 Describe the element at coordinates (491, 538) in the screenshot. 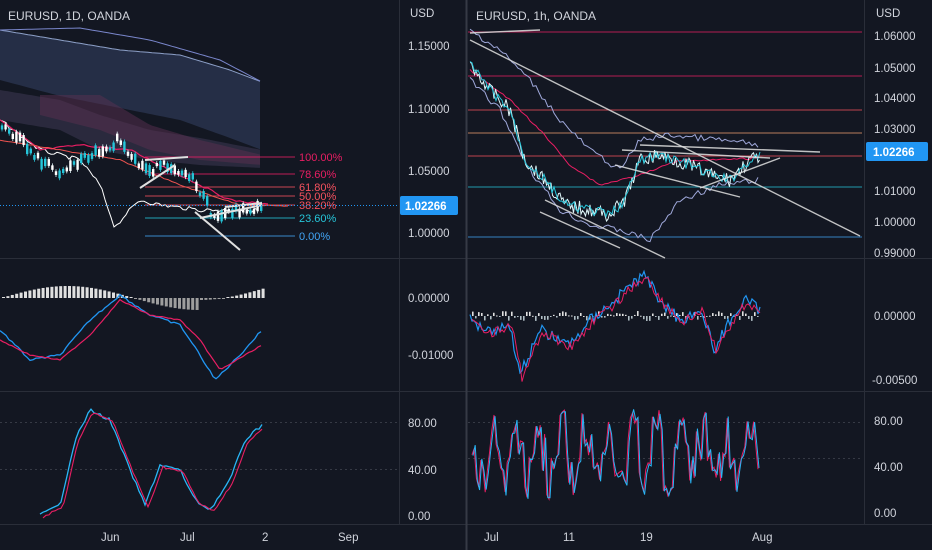

I see `right-time-label: Jul` at that location.